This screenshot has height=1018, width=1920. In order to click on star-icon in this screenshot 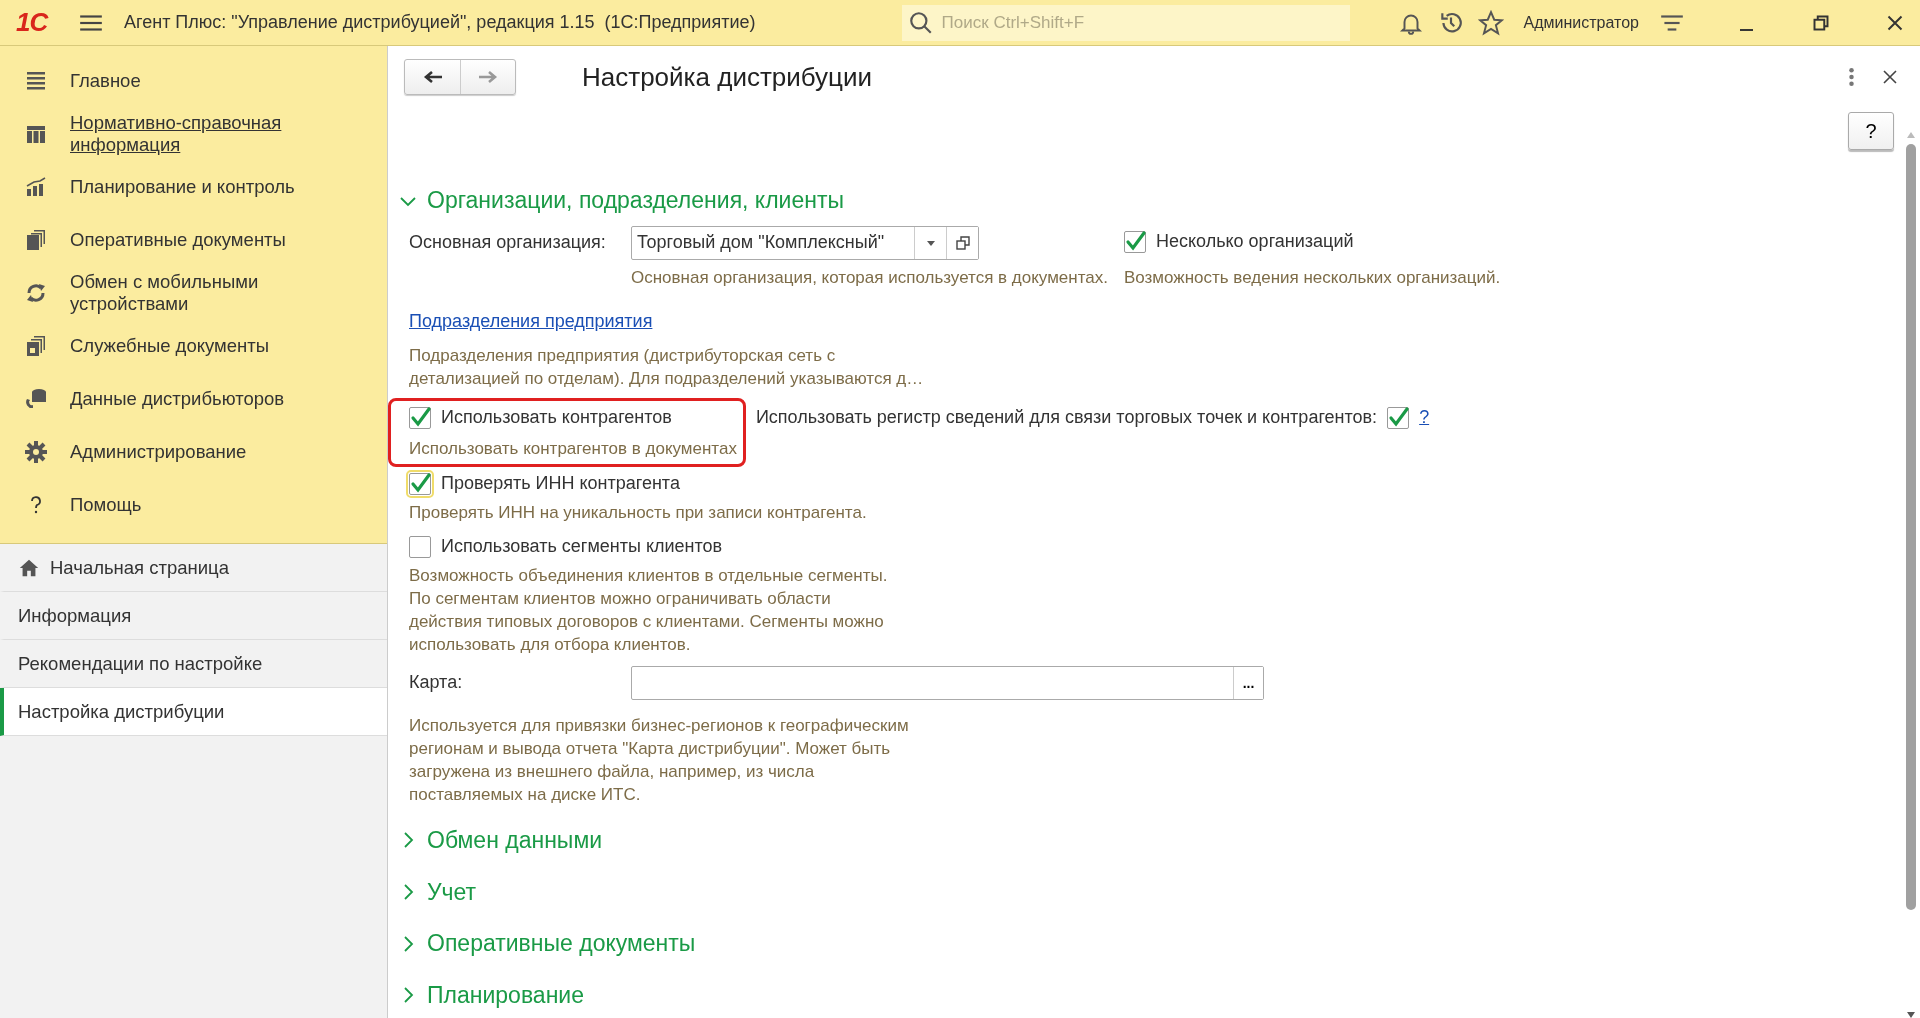, I will do `click(1490, 22)`.